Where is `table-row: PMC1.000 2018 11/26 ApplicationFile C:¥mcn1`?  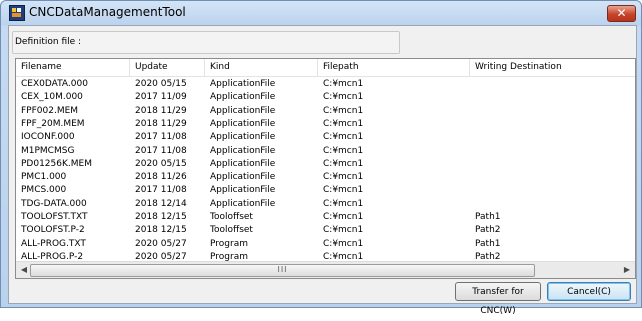
table-row: PMC1.000 2018 11/26 ApplicationFile C:¥mcn1 is located at coordinates (325, 177).